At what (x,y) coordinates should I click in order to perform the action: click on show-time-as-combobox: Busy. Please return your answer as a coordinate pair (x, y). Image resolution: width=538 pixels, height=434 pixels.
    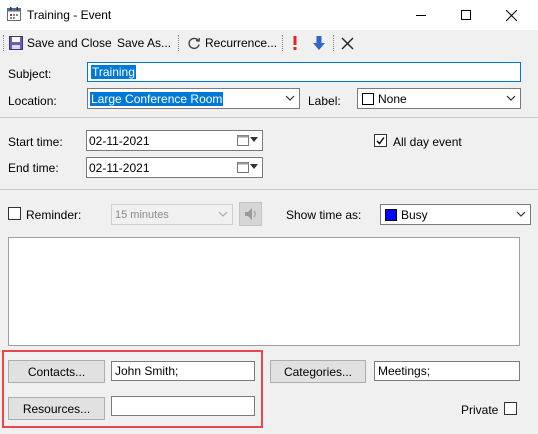
    Looking at the image, I should click on (455, 214).